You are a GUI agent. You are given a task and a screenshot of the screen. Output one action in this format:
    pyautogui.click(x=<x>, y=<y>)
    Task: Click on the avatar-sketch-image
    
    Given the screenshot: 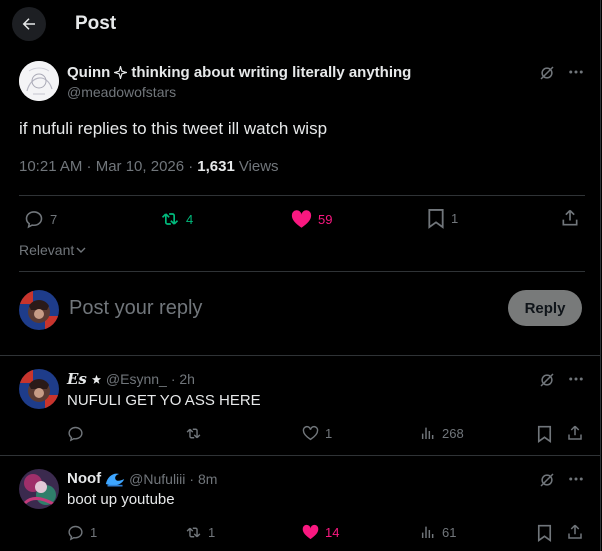 What is the action you would take?
    pyautogui.click(x=39, y=81)
    